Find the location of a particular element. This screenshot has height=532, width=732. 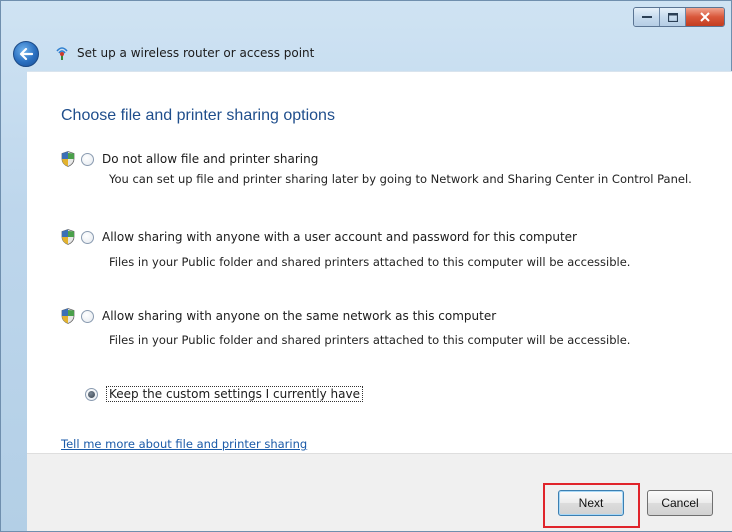

radio-password-sharing is located at coordinates (87, 237).